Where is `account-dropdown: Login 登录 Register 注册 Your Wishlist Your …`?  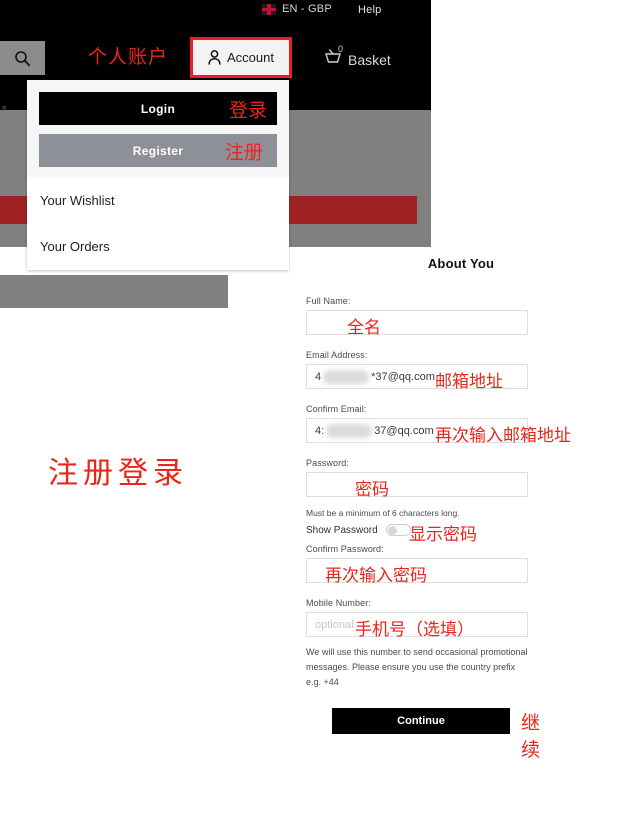 account-dropdown: Login 登录 Register 注册 Your Wishlist Your … is located at coordinates (158, 175).